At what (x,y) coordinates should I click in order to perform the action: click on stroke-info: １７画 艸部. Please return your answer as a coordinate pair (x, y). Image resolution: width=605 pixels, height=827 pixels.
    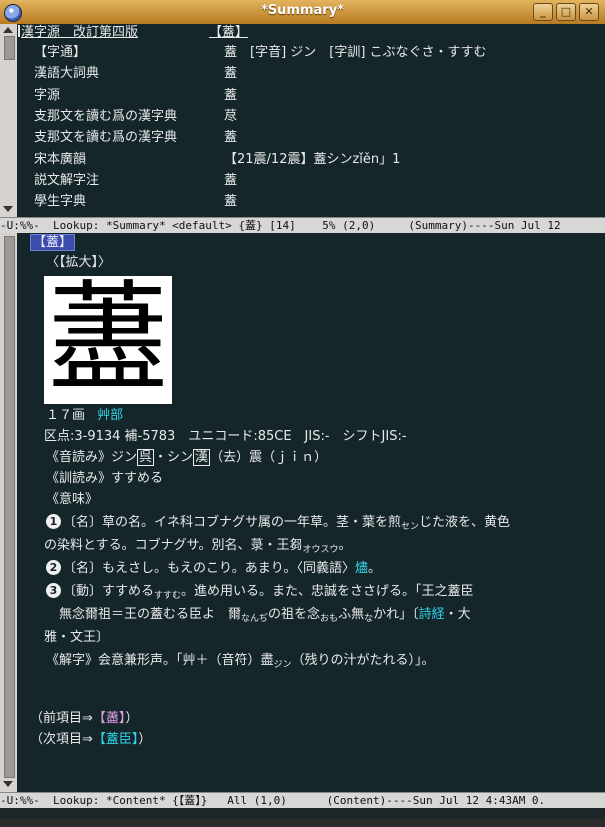
    Looking at the image, I should click on (84, 416).